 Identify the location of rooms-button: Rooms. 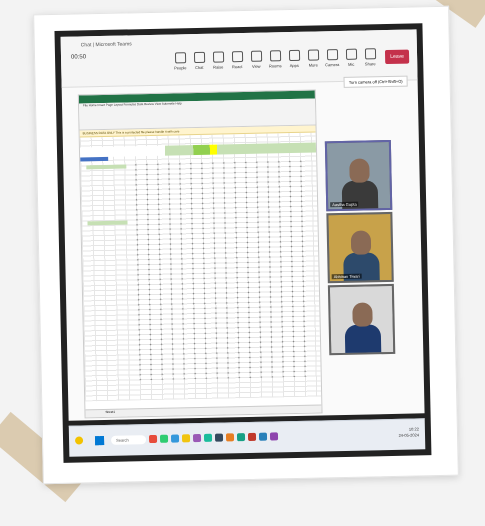
(275, 61).